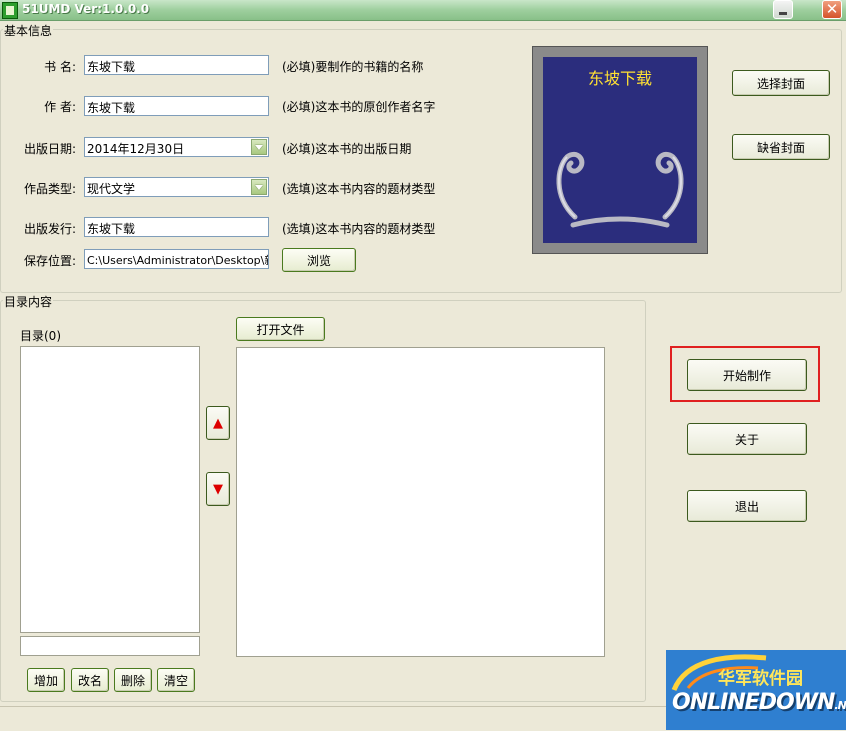  Describe the element at coordinates (90, 680) in the screenshot. I see `rename-button: 改名` at that location.